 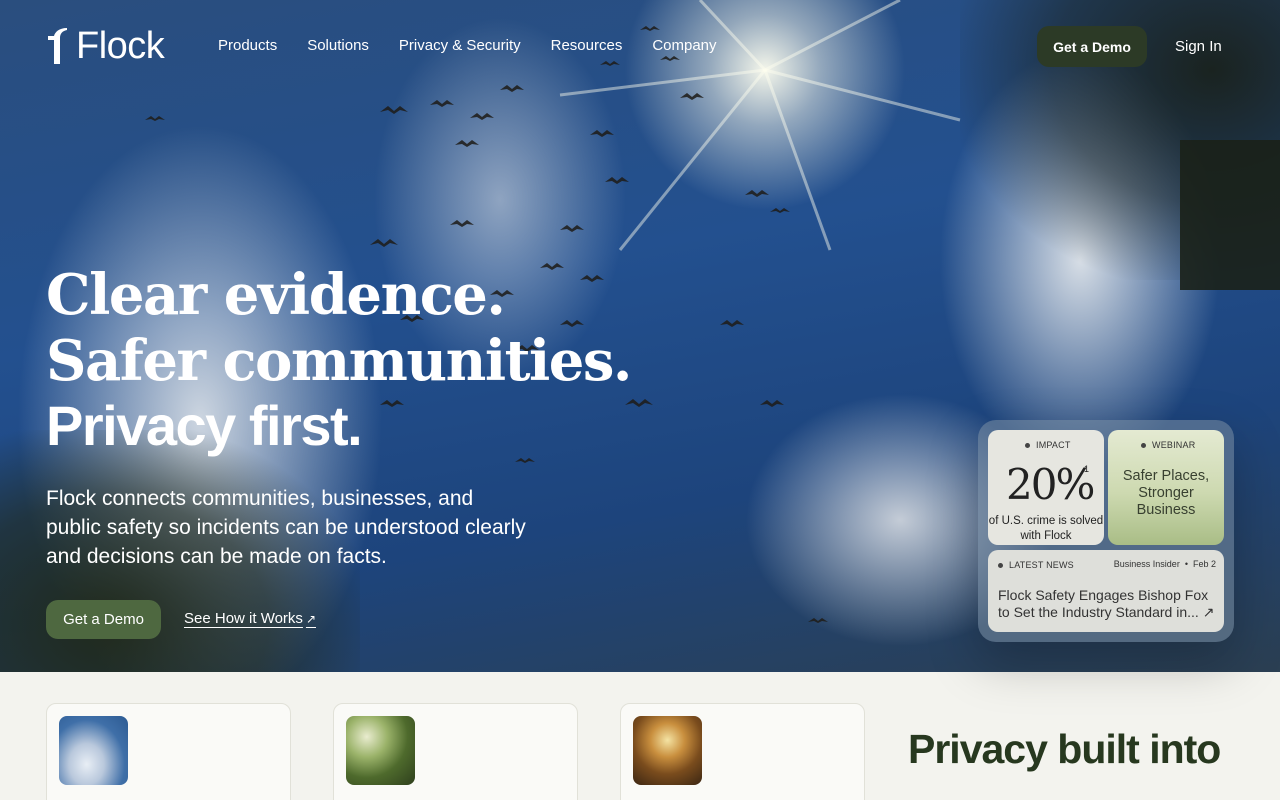 I want to click on webinar-tag: WEBINAR, so click(x=1168, y=445).